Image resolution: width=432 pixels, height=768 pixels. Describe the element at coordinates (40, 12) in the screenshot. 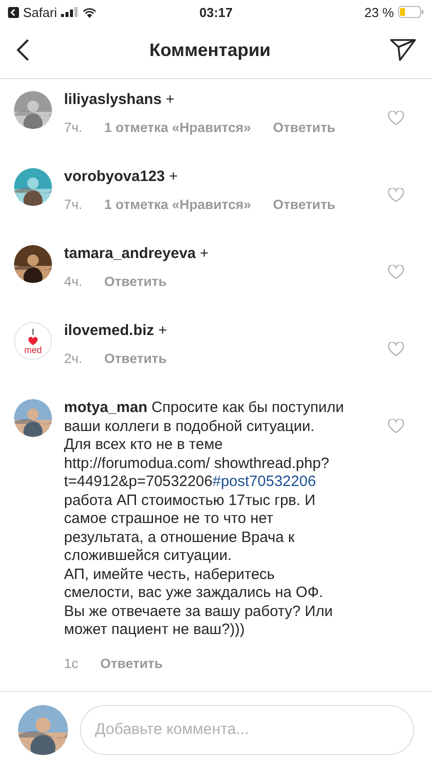

I see `back-app-label: Safari` at that location.